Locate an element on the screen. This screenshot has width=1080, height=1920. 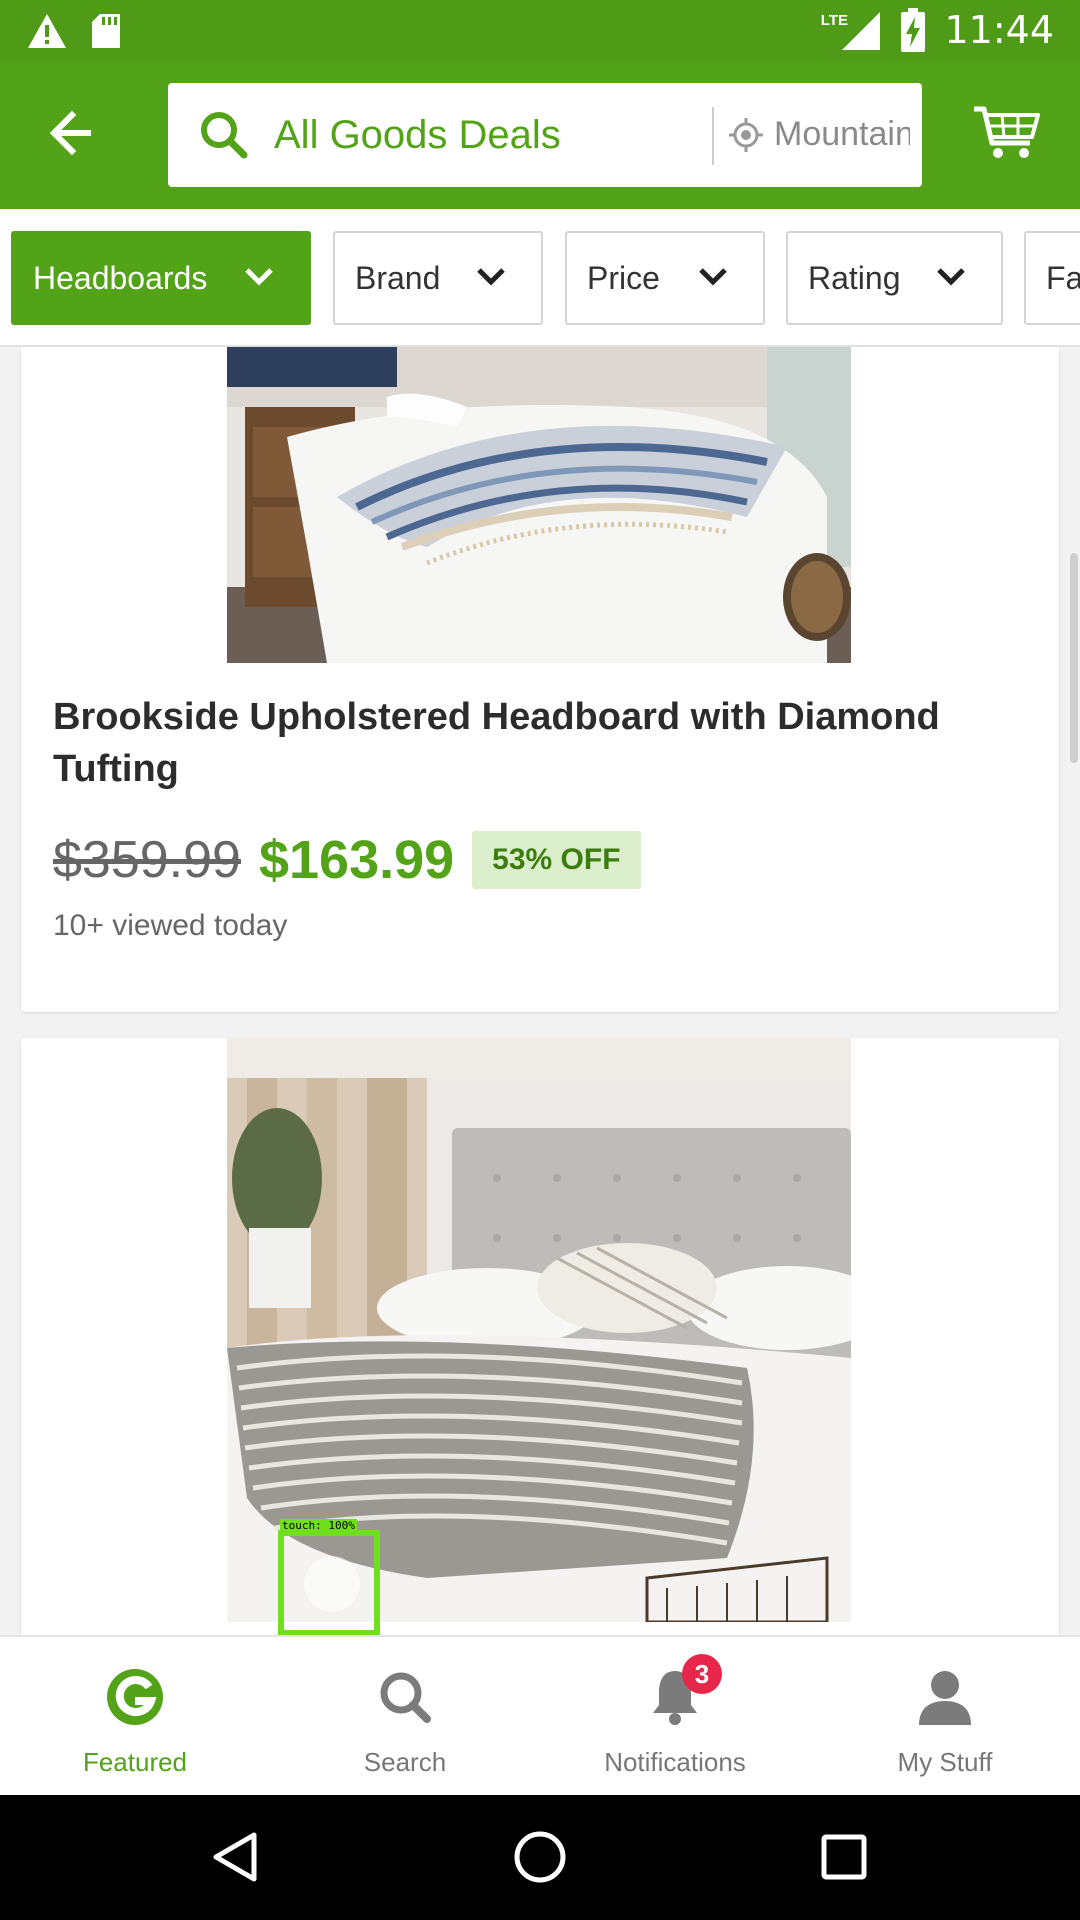
nav-label: Notifications is located at coordinates (675, 1762).